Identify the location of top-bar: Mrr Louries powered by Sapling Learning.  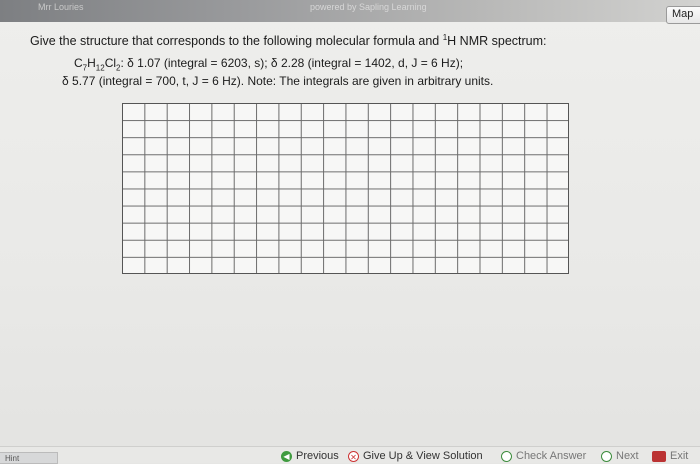
(350, 11).